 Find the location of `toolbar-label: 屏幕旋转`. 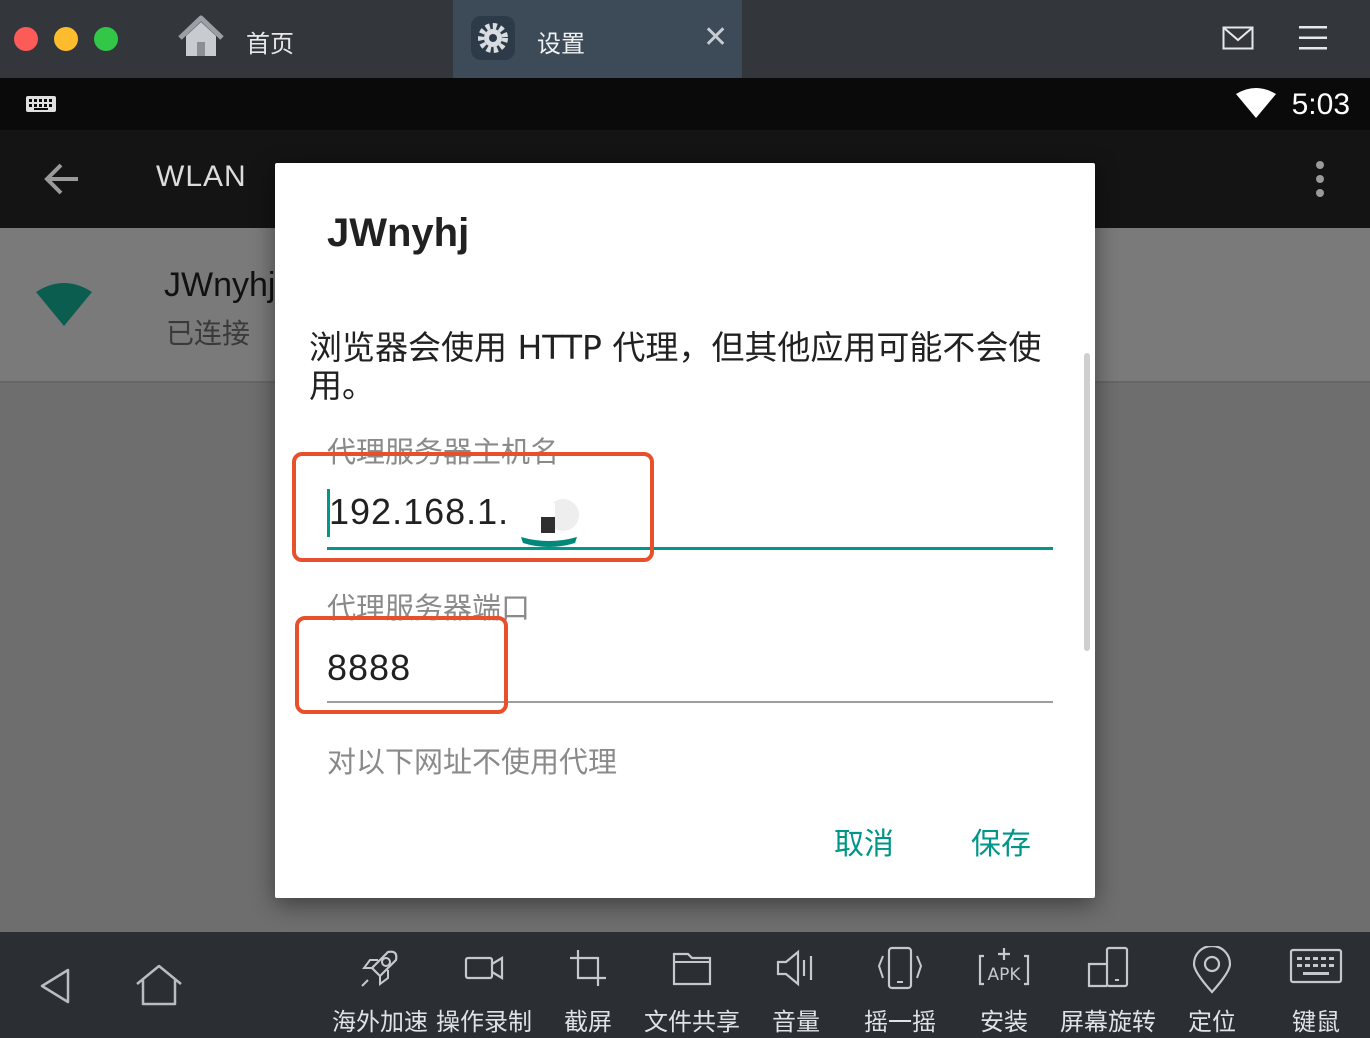

toolbar-label: 屏幕旋转 is located at coordinates (1108, 1022).